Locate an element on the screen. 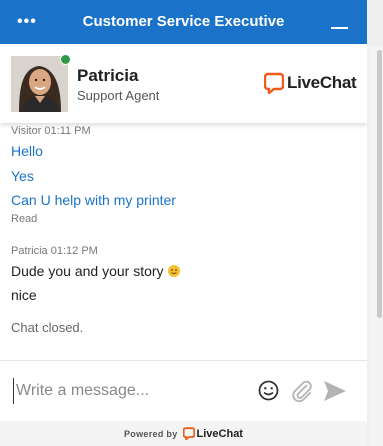  livechat-footer-logo-icon is located at coordinates (188, 433).